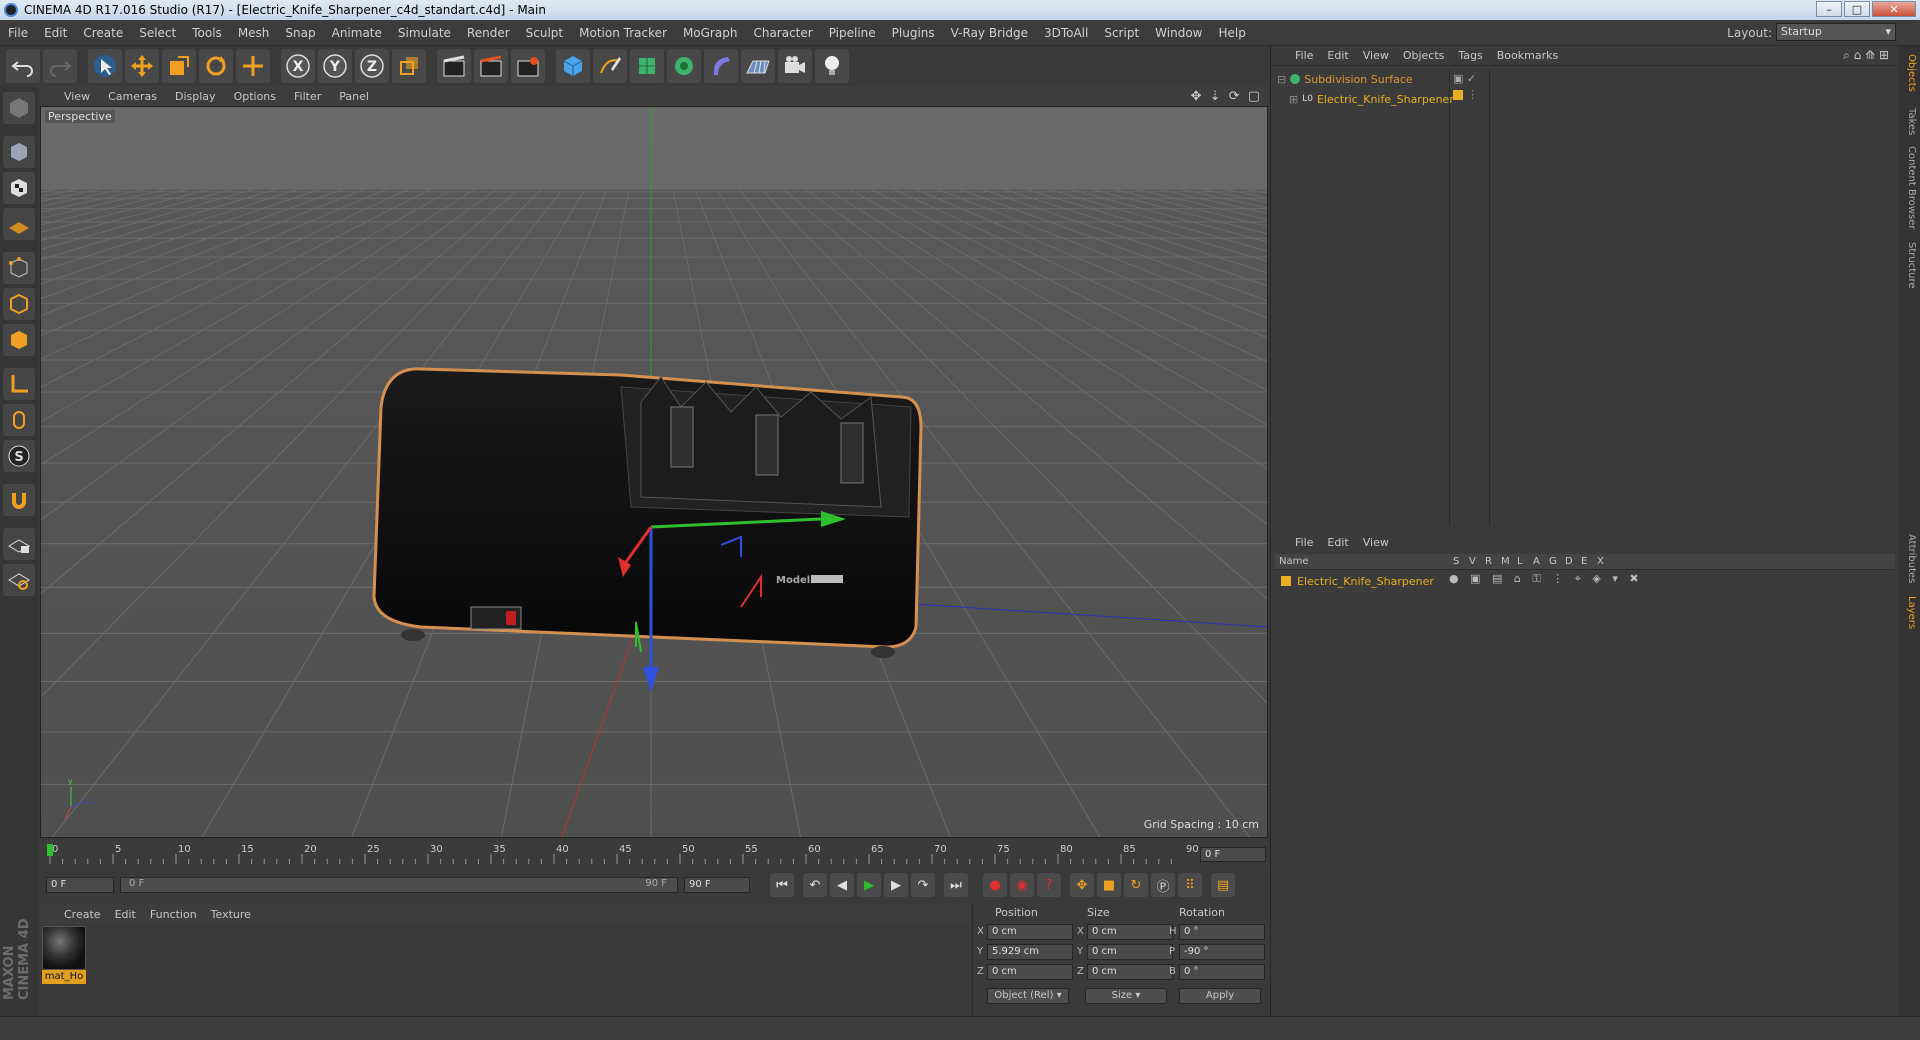  What do you see at coordinates (231, 914) in the screenshot?
I see `material-menu-texture: Texture` at bounding box center [231, 914].